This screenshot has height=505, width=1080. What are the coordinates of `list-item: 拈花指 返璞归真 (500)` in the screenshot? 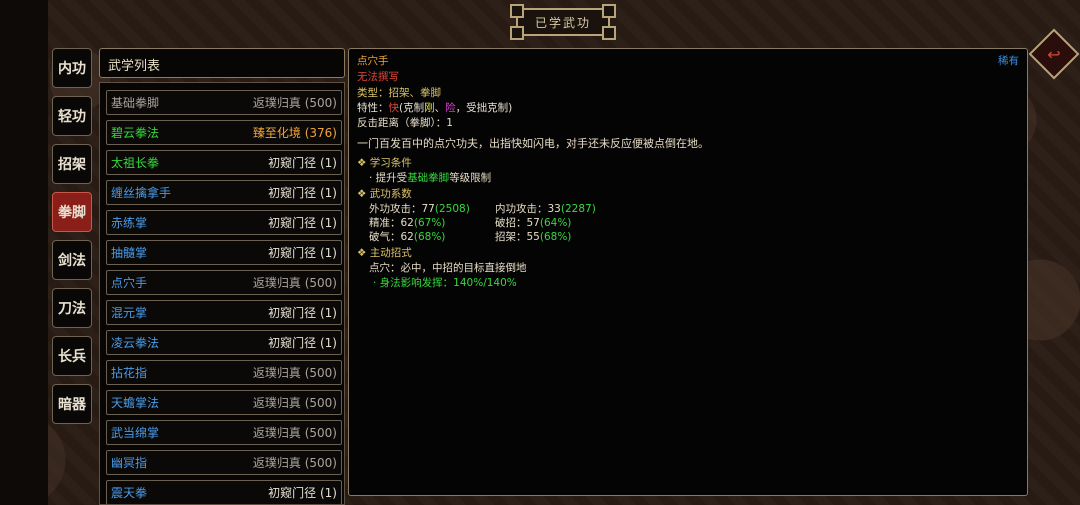 It's located at (224, 372).